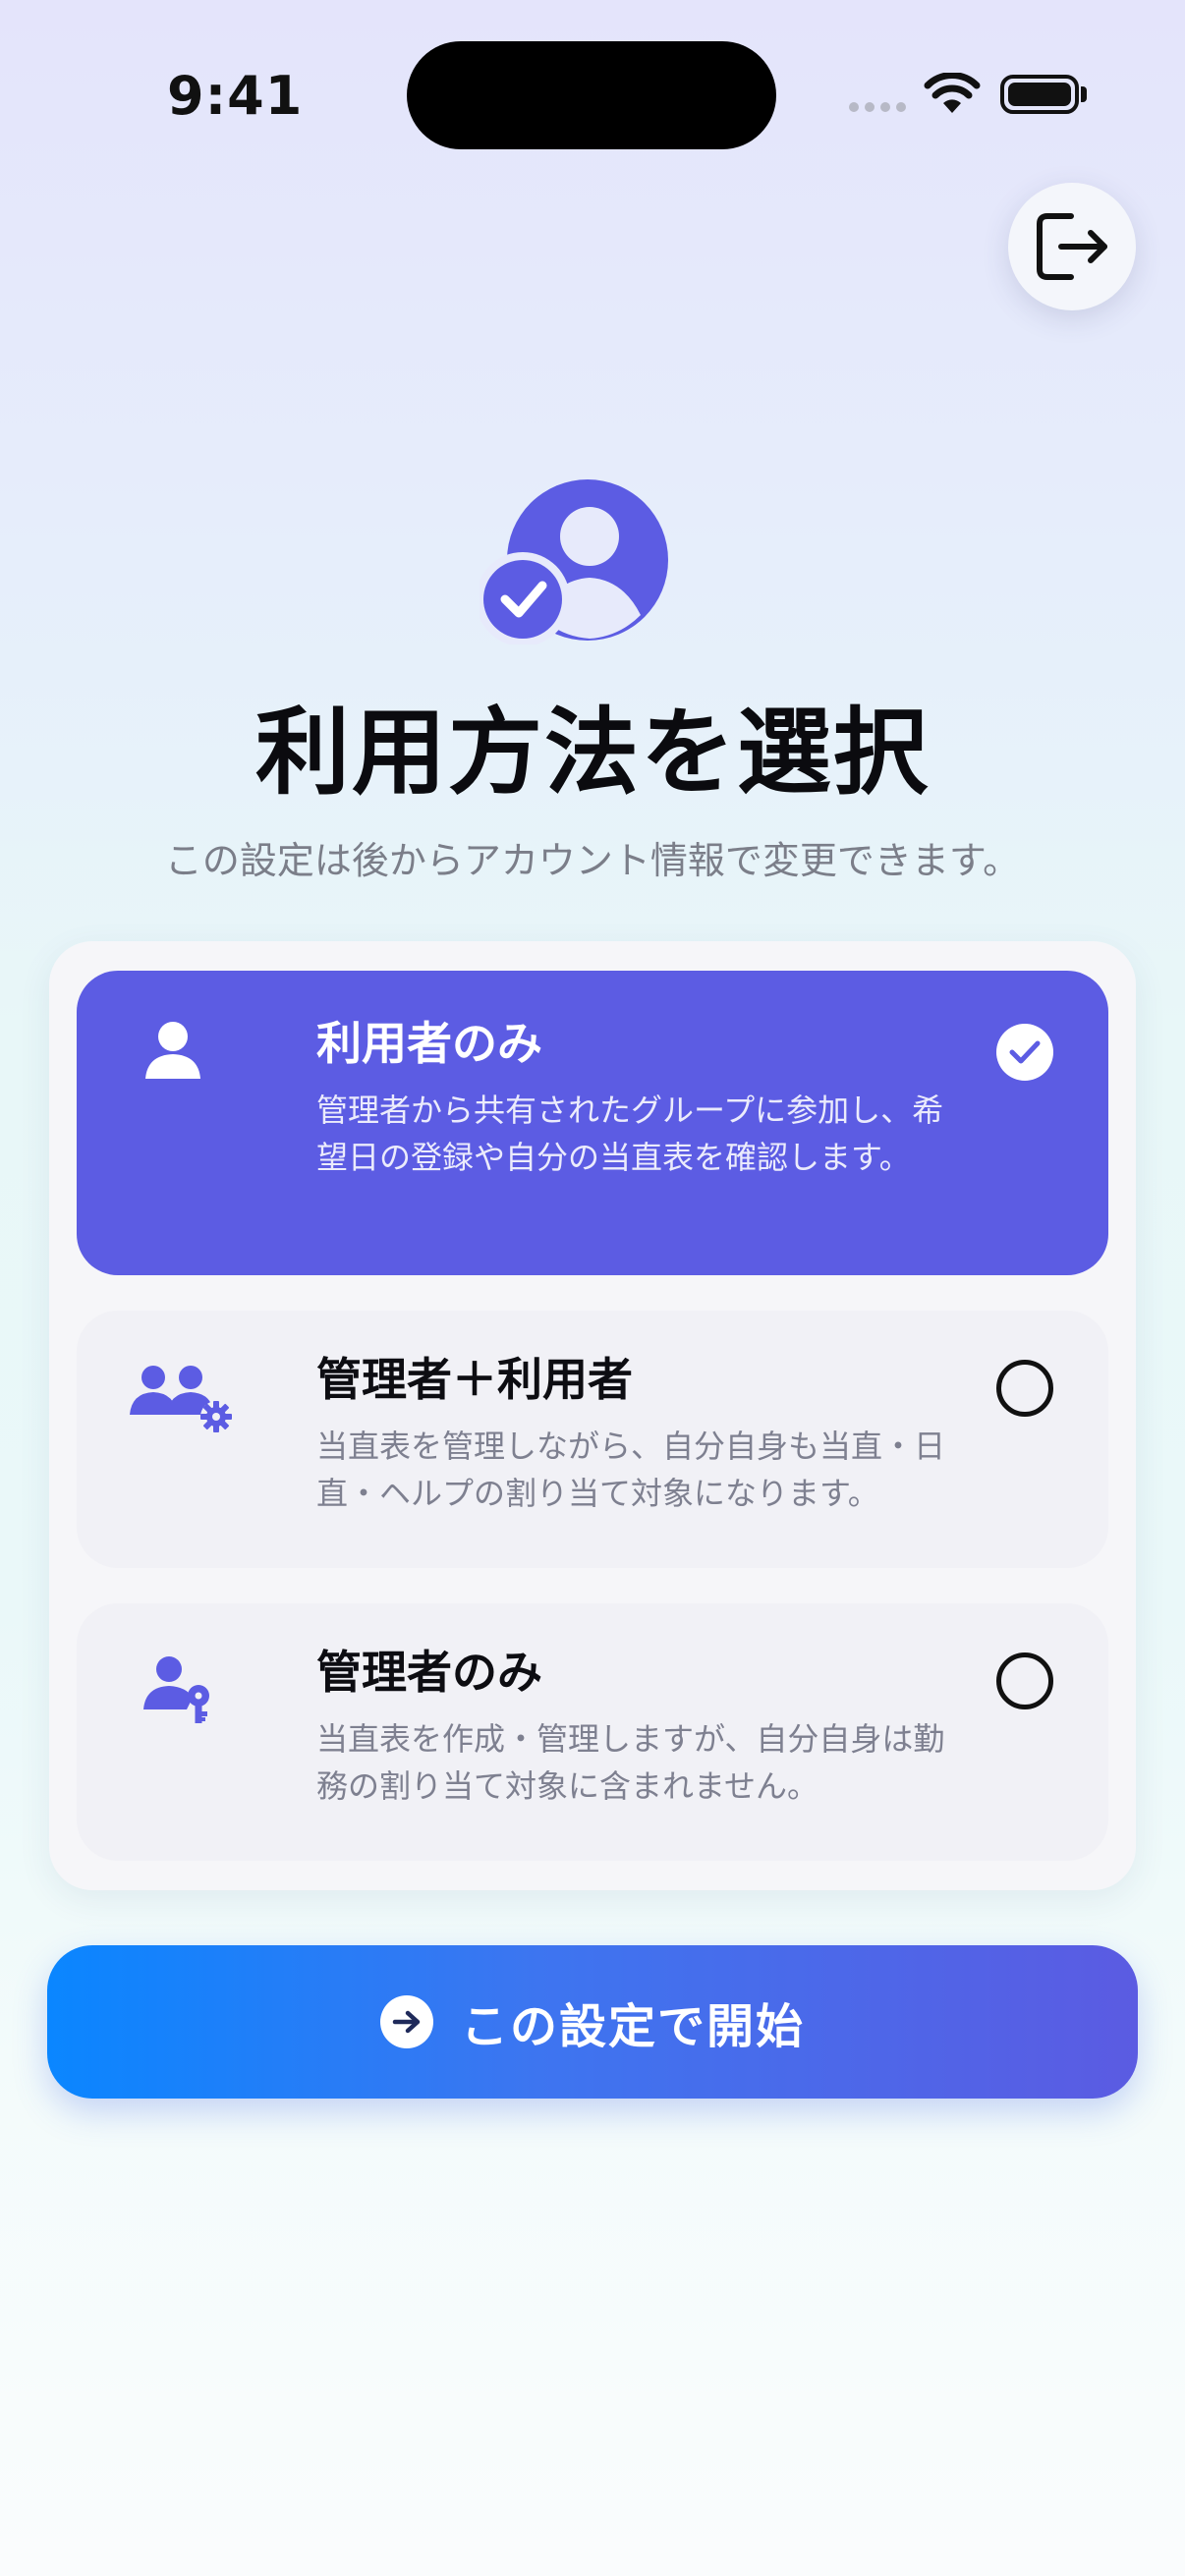  Describe the element at coordinates (592, 753) in the screenshot. I see `page-title: 利用方法を選択` at that location.